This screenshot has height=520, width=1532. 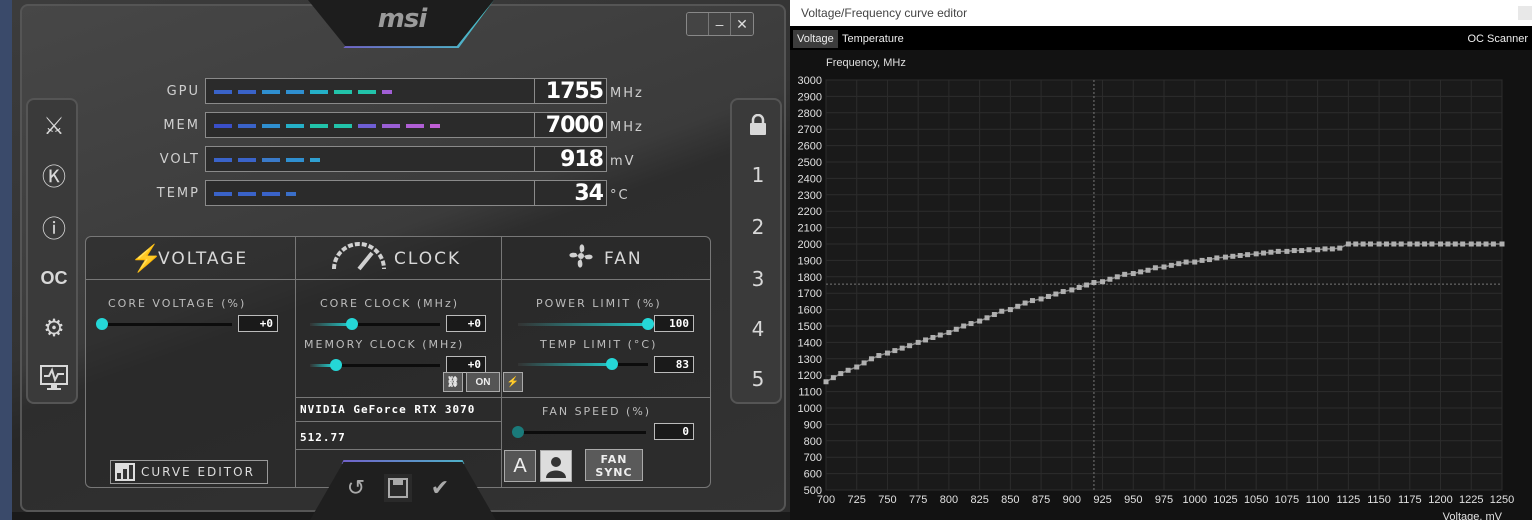 I want to click on fan-auto-button: A, so click(x=520, y=466).